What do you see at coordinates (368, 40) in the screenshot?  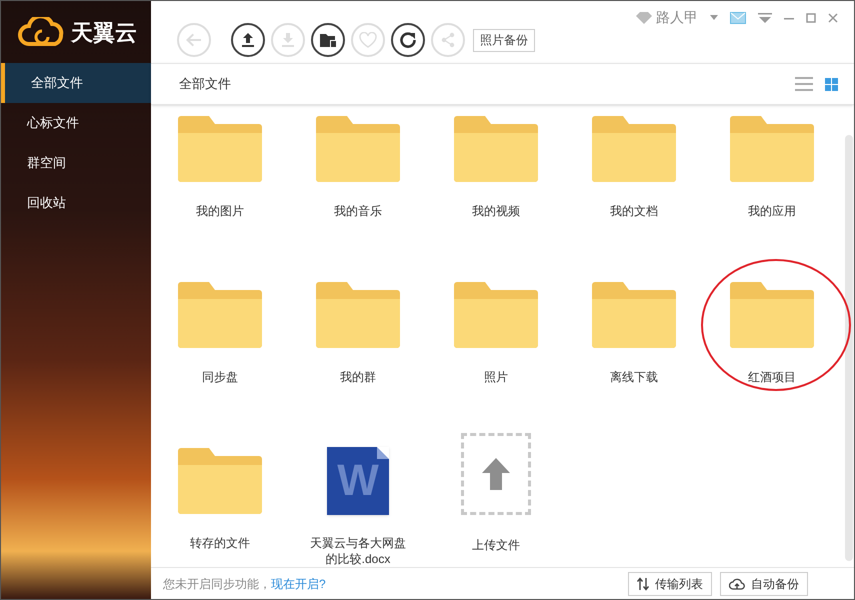 I see `heart-icon` at bounding box center [368, 40].